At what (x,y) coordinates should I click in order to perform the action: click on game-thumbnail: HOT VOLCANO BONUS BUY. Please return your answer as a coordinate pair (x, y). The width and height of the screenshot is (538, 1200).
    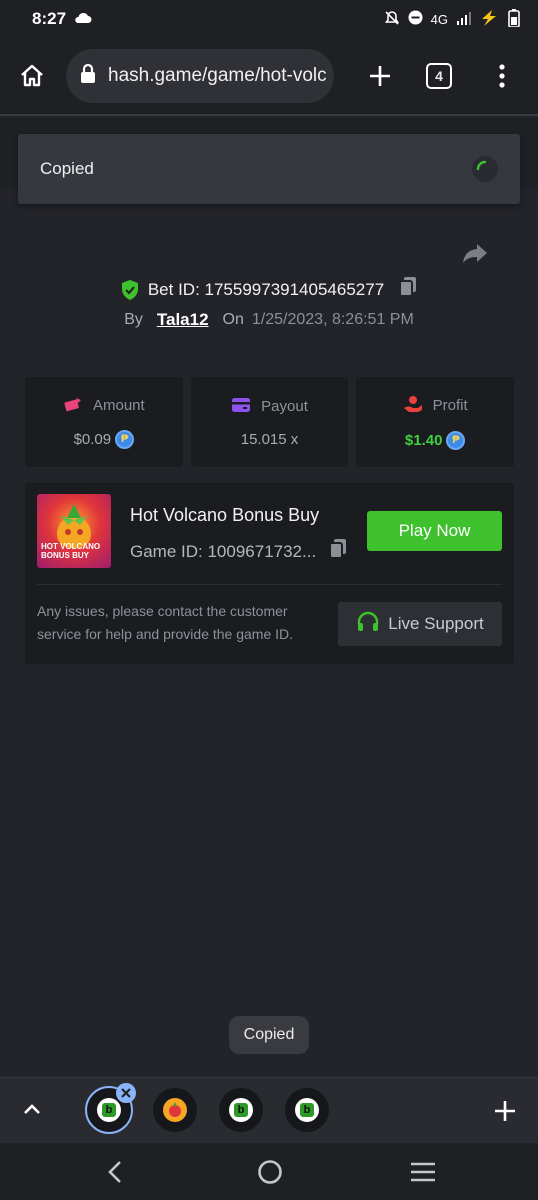
    Looking at the image, I should click on (74, 531).